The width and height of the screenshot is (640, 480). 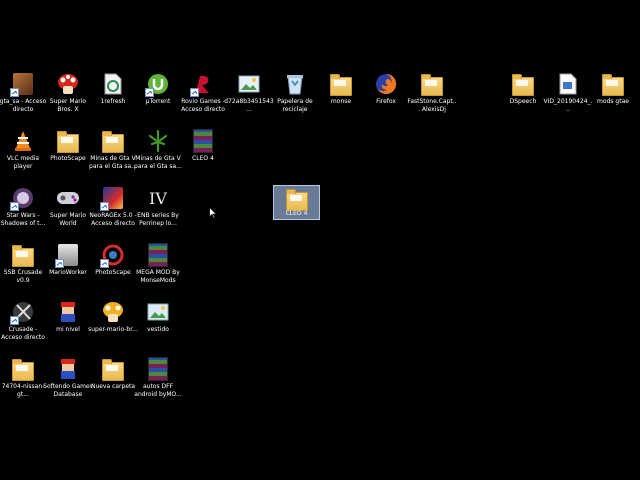 I want to click on gamepad-icon, so click(x=68, y=198).